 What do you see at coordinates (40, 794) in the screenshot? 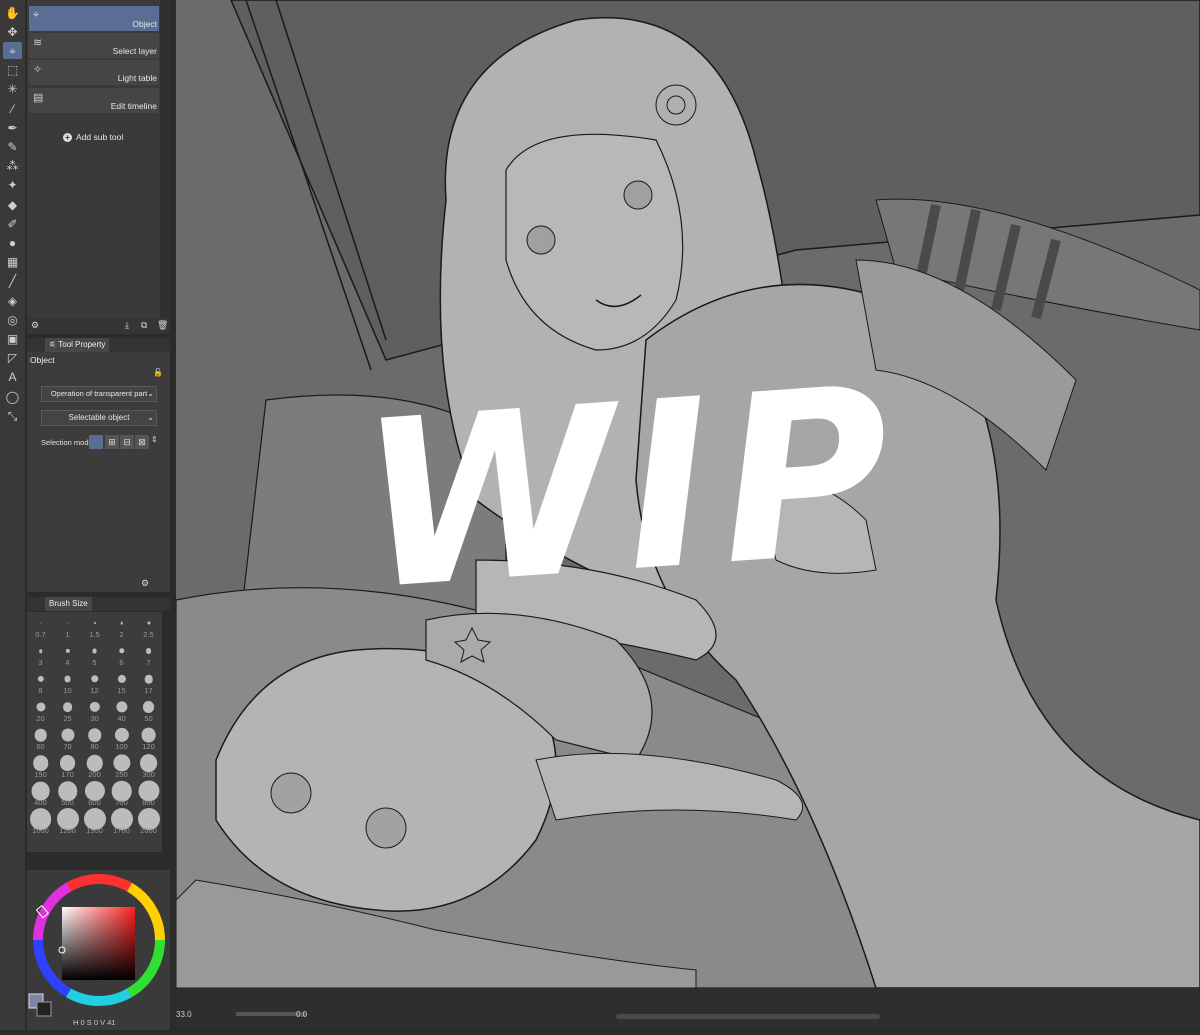
I see `brush-size-cell: 400` at bounding box center [40, 794].